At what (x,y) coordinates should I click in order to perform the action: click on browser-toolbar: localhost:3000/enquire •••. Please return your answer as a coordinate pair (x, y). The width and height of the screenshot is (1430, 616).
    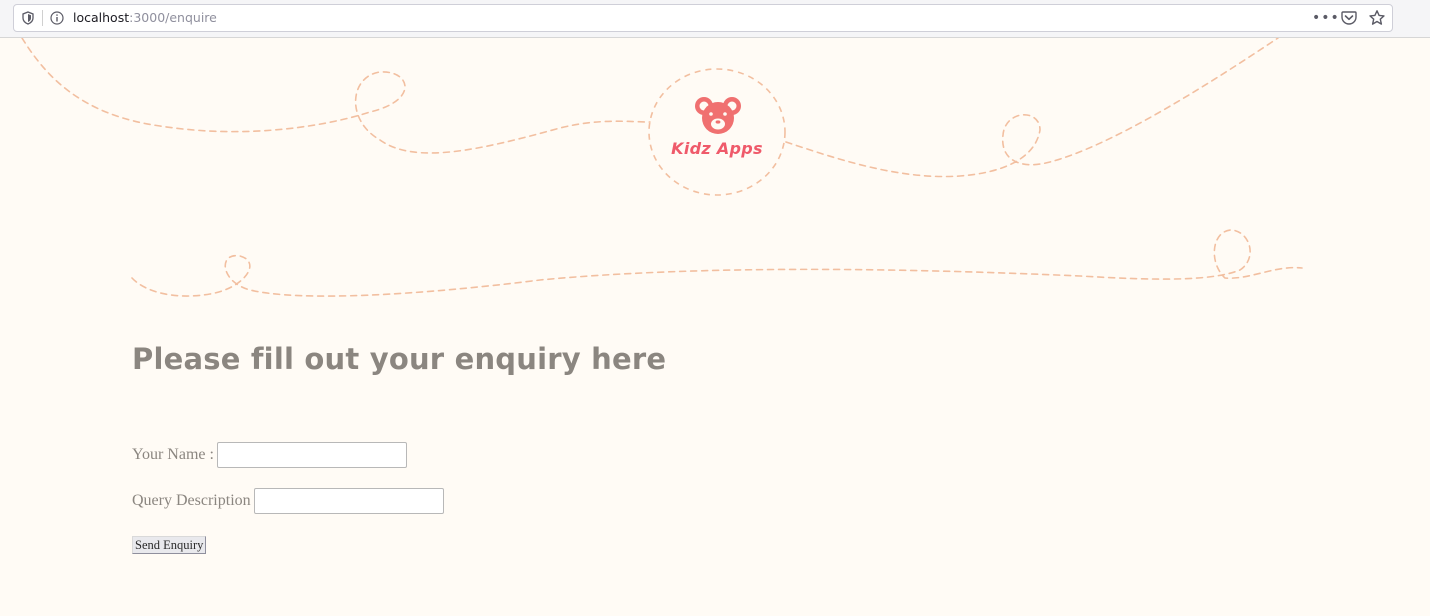
    Looking at the image, I should click on (715, 19).